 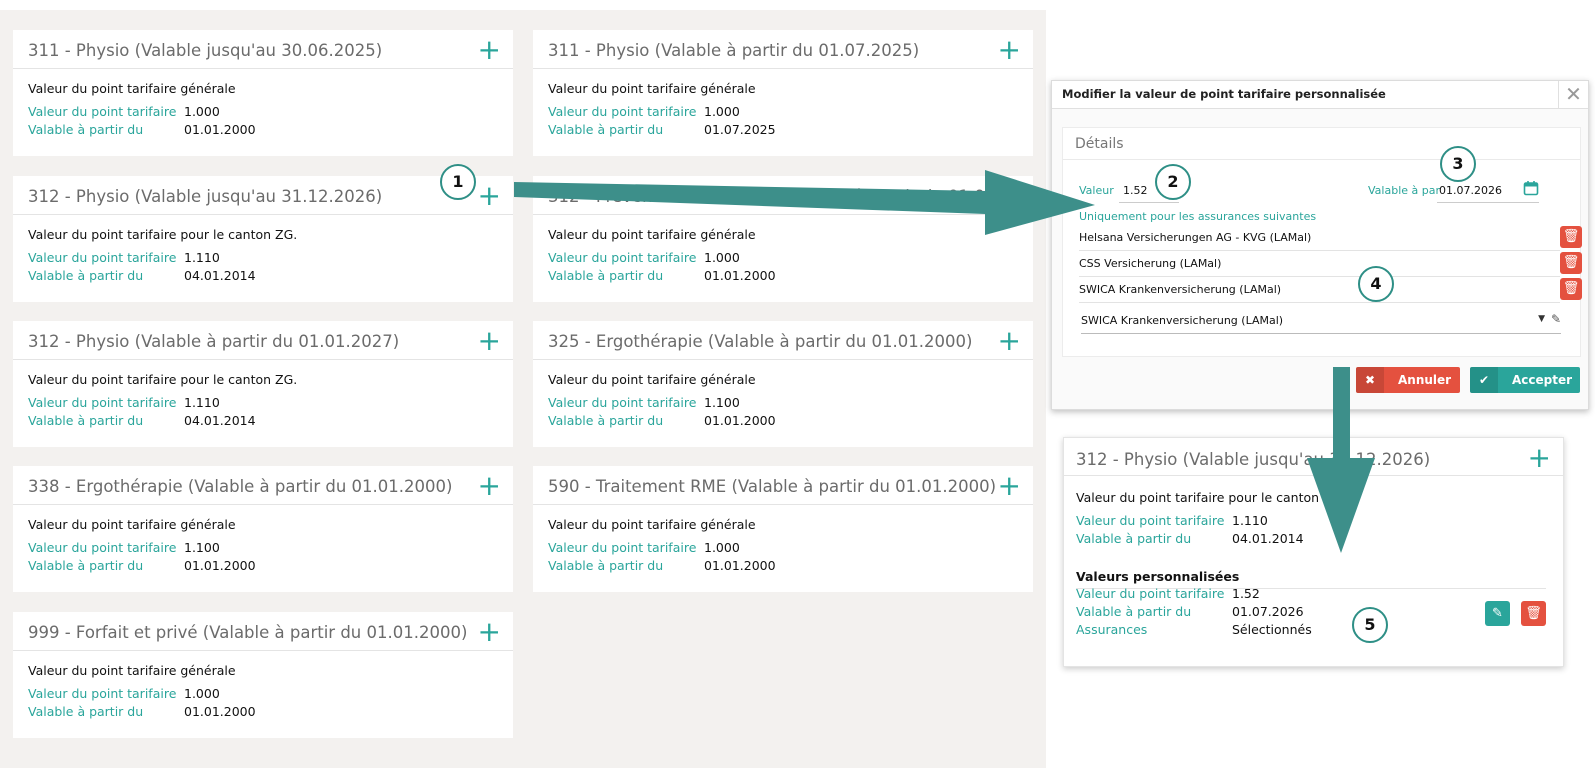 What do you see at coordinates (1195, 237) in the screenshot?
I see `insurance-name: Helsana Versicherungen AG - KVG (LAMal)` at bounding box center [1195, 237].